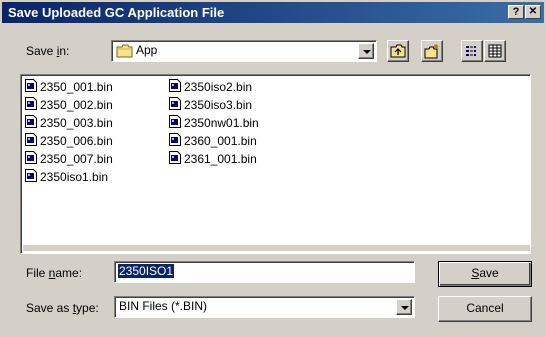  I want to click on save-as-type-value: BIN Files (*.BIN), so click(163, 306).